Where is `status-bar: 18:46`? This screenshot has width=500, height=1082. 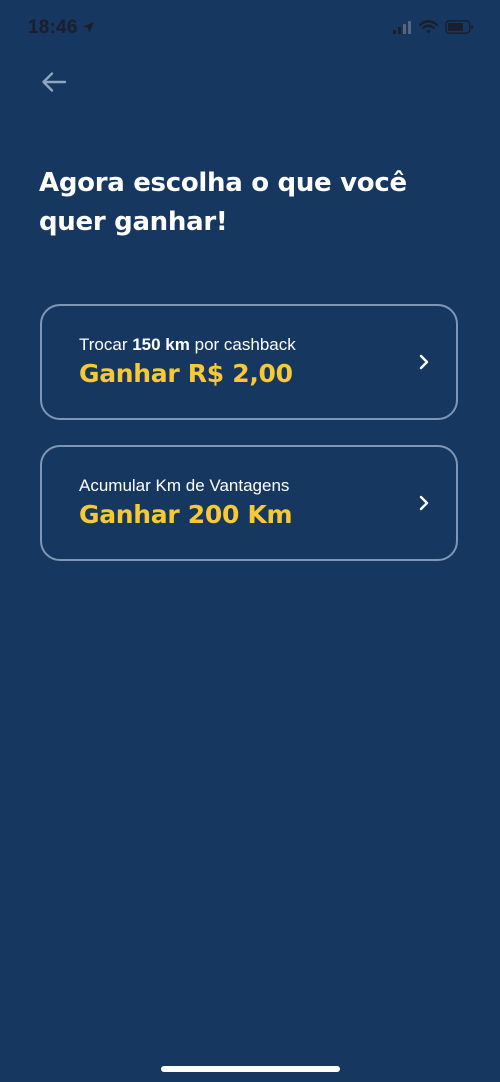
status-bar: 18:46 is located at coordinates (250, 29).